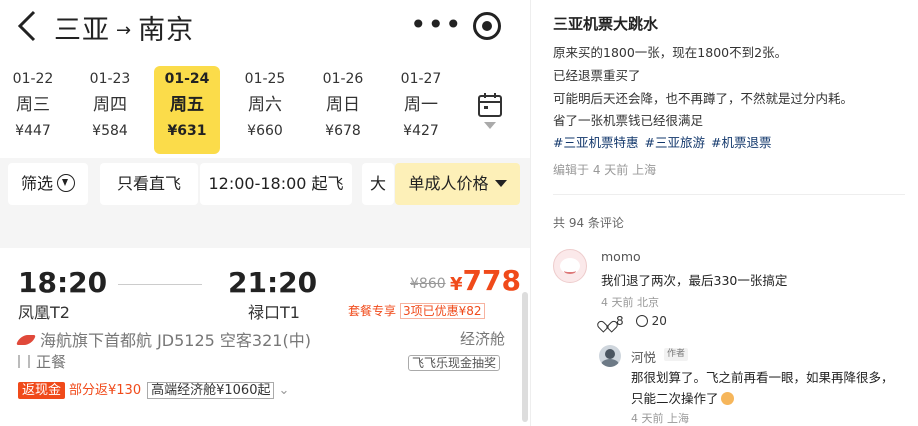  What do you see at coordinates (500, 183) in the screenshot?
I see `dropdown-arrow-icon` at bounding box center [500, 183].